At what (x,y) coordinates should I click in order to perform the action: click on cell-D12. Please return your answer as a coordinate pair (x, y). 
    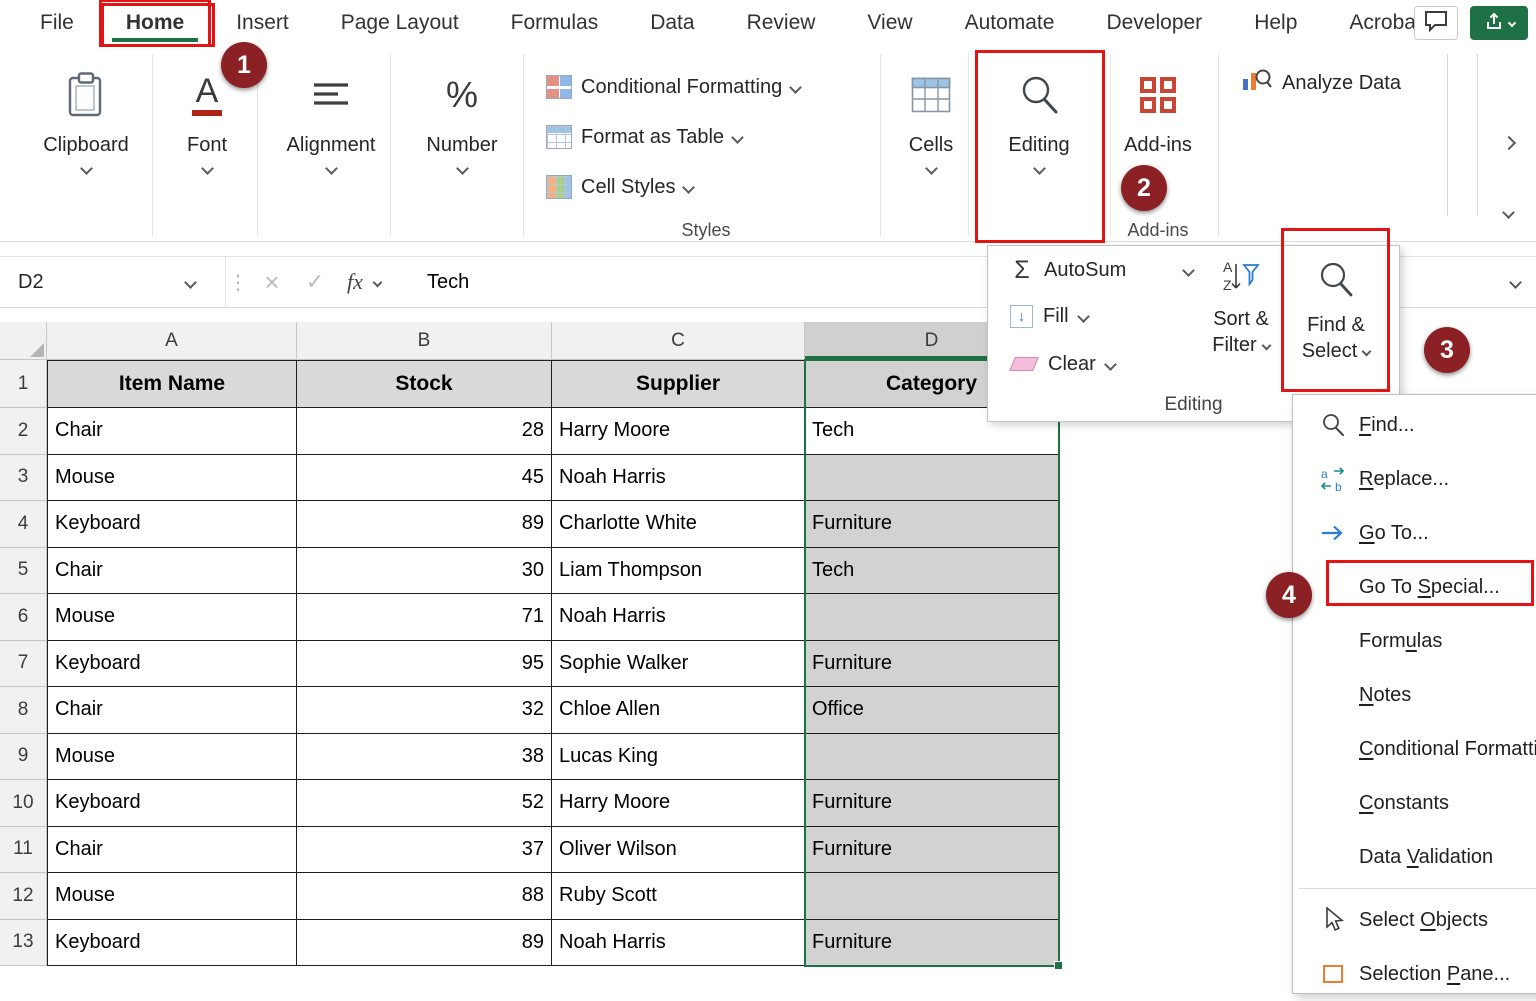
    Looking at the image, I should click on (932, 896).